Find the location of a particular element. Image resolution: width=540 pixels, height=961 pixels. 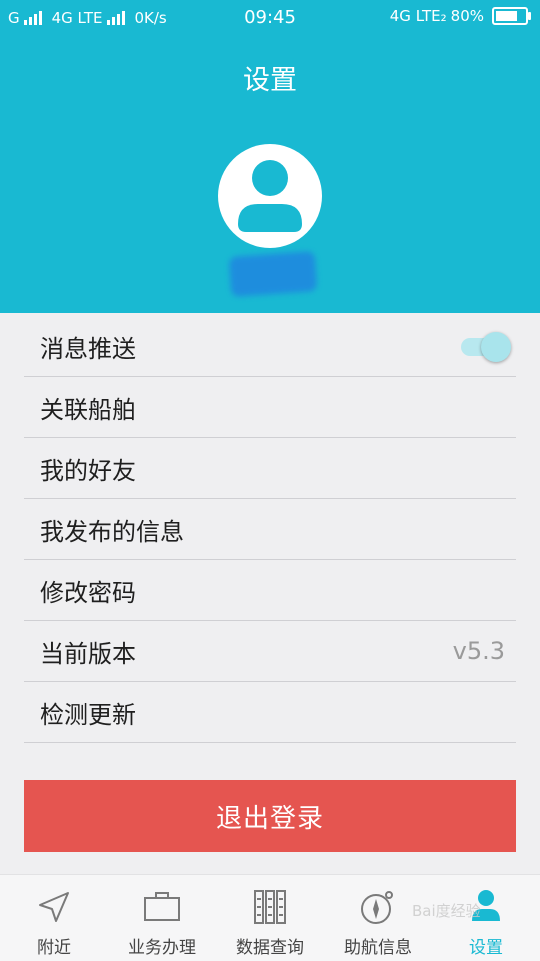

briefcase-icon is located at coordinates (162, 909).